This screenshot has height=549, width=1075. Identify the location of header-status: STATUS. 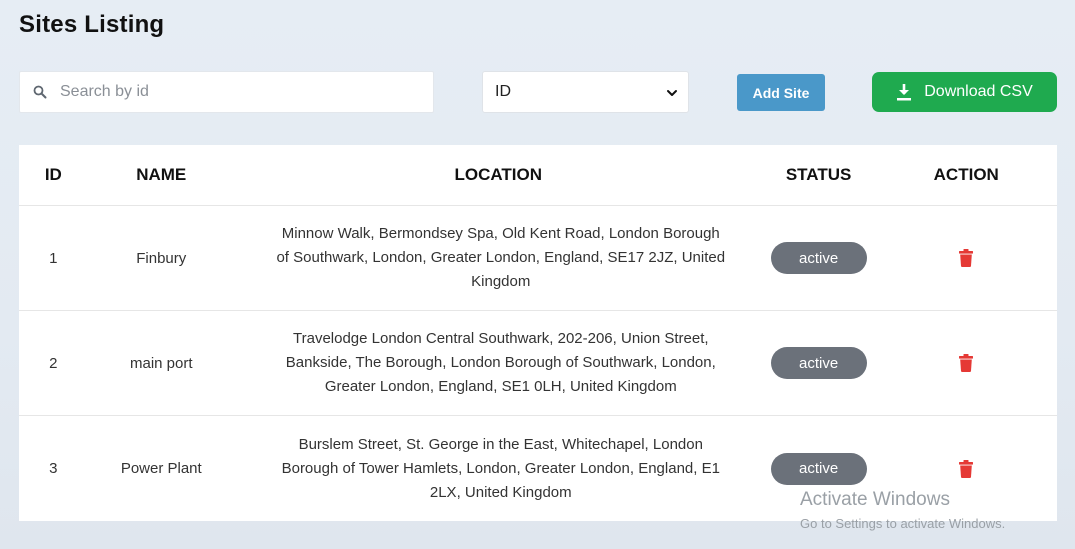
(818, 174).